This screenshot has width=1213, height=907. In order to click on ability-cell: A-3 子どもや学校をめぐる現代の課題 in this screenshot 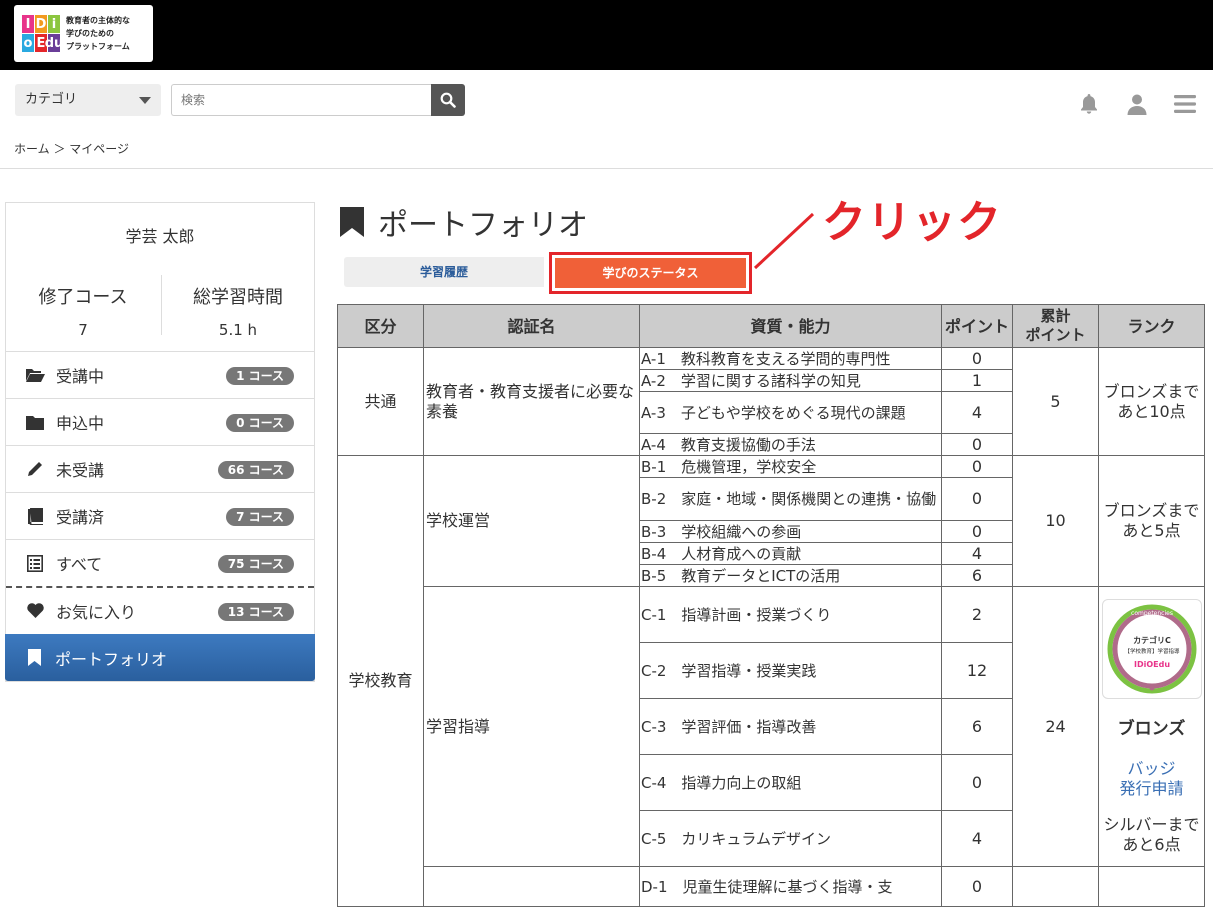, I will do `click(790, 412)`.